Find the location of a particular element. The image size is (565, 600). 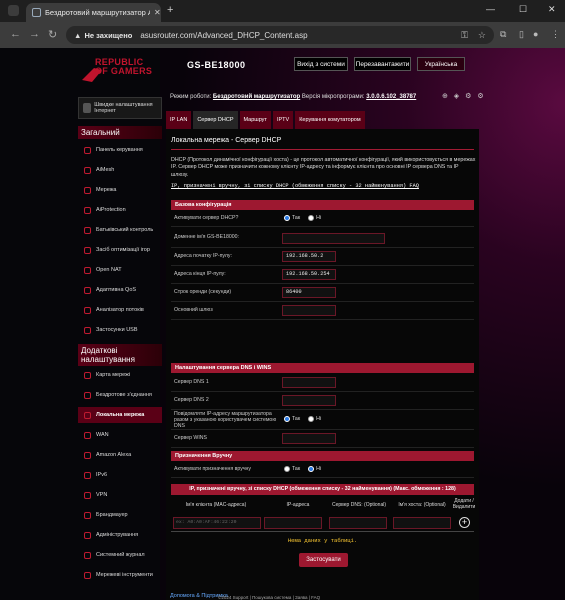

col-host: Ім'я хоста: (Optional) is located at coordinates (422, 505).